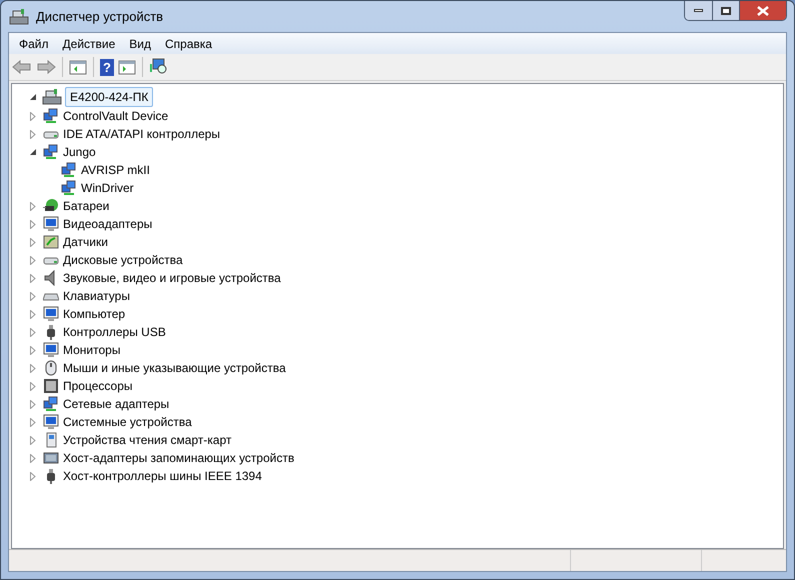 This screenshot has width=795, height=580. I want to click on tree-item: ControlVault Device, so click(116, 116).